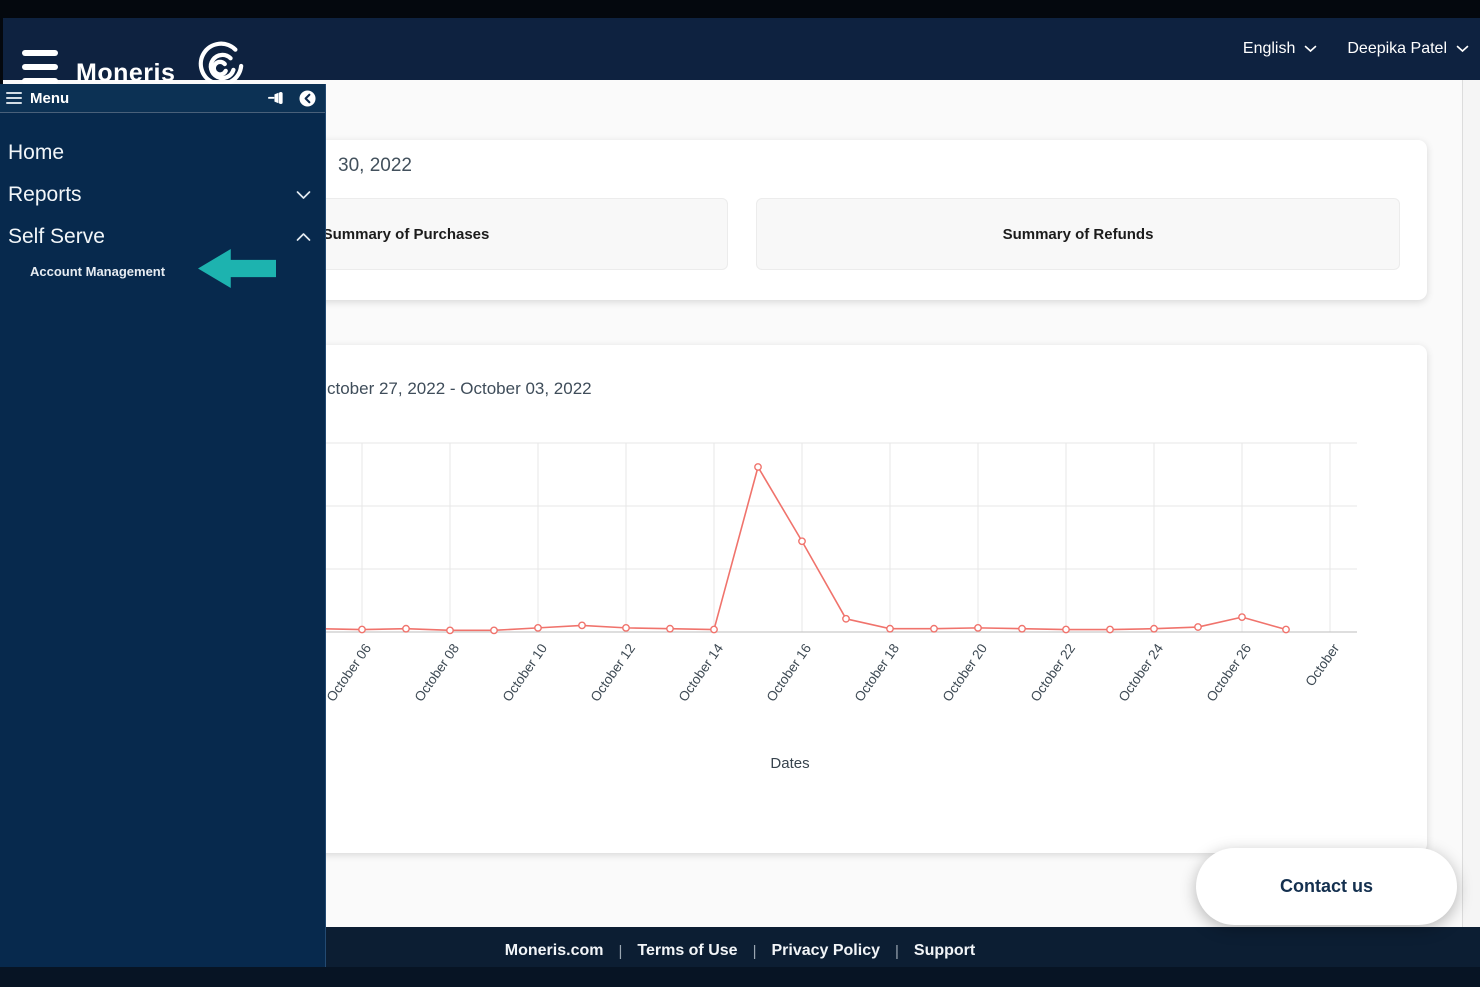  What do you see at coordinates (50, 98) in the screenshot?
I see `menu-title: Menu` at bounding box center [50, 98].